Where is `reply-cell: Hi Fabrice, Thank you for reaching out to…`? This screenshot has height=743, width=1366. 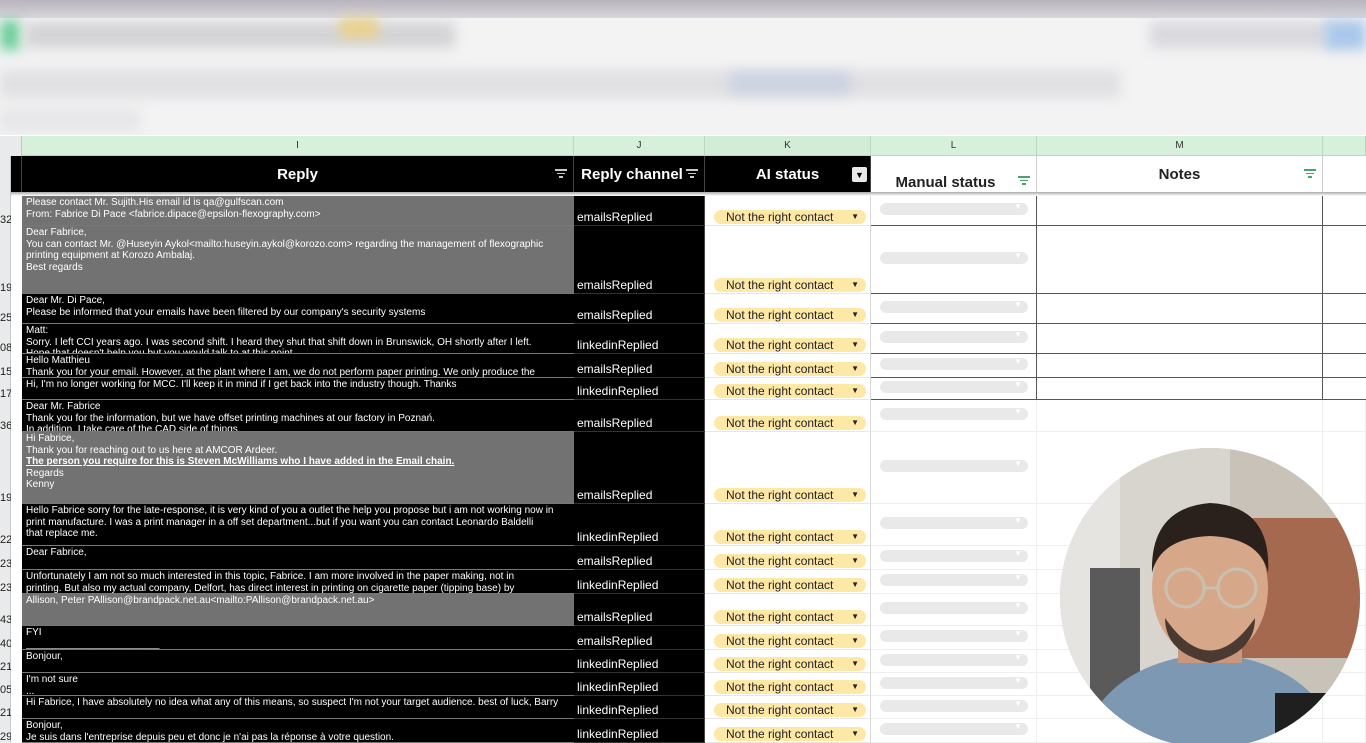 reply-cell: Hi Fabrice, Thank you for reaching out to… is located at coordinates (298, 468).